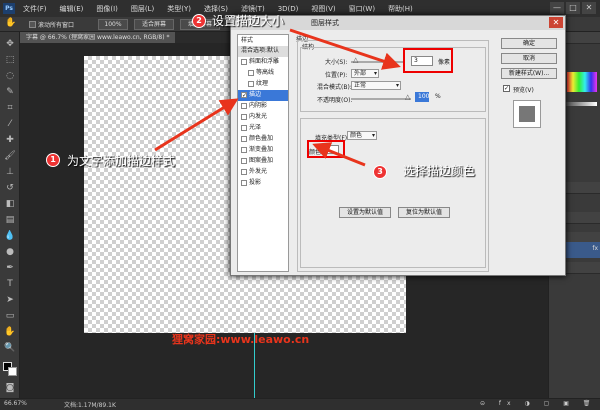 The image size is (600, 410). What do you see at coordinates (380, 172) in the screenshot?
I see `annotation-badge-3: 3` at bounding box center [380, 172].